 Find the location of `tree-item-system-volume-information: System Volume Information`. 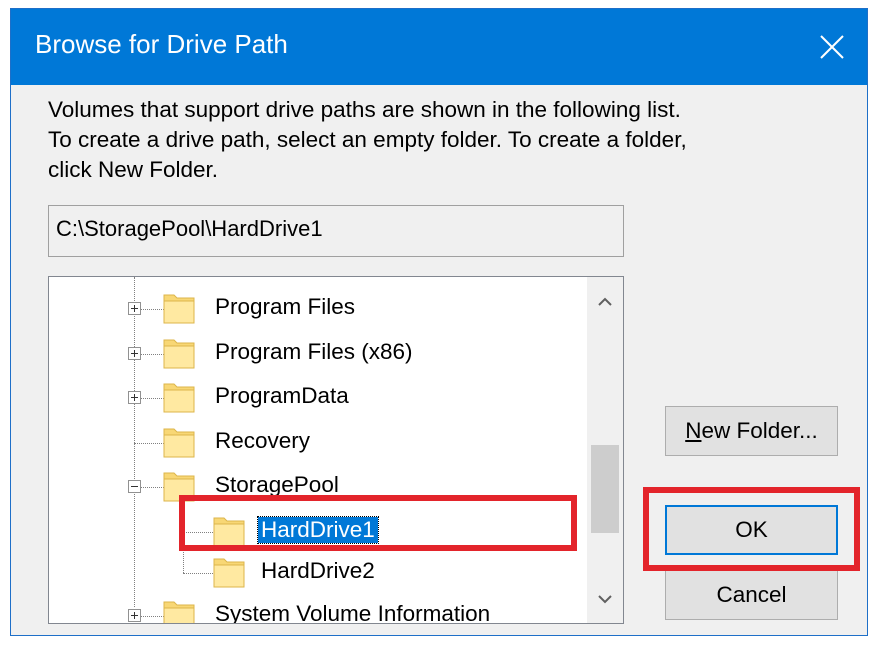

tree-item-system-volume-information: System Volume Information is located at coordinates (319, 609).